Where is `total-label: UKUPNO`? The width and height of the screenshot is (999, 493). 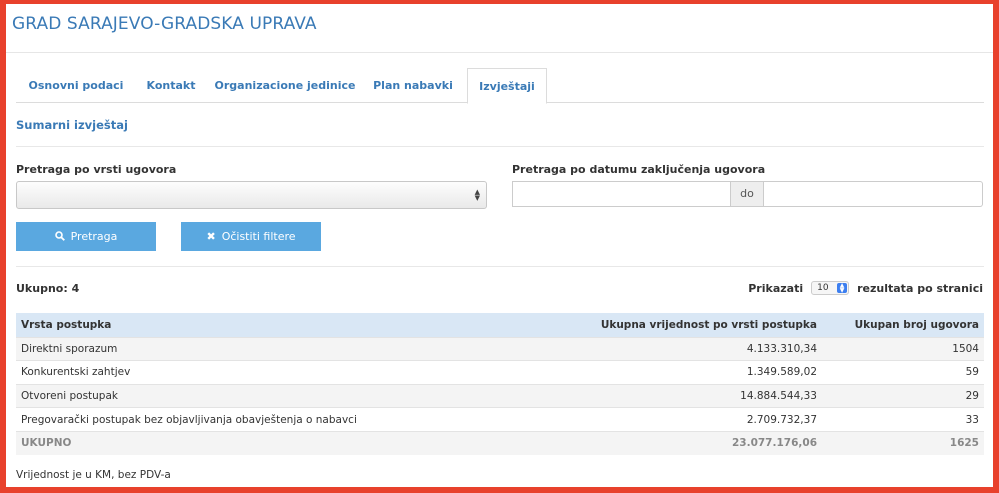
total-label: UKUPNO is located at coordinates (239, 442).